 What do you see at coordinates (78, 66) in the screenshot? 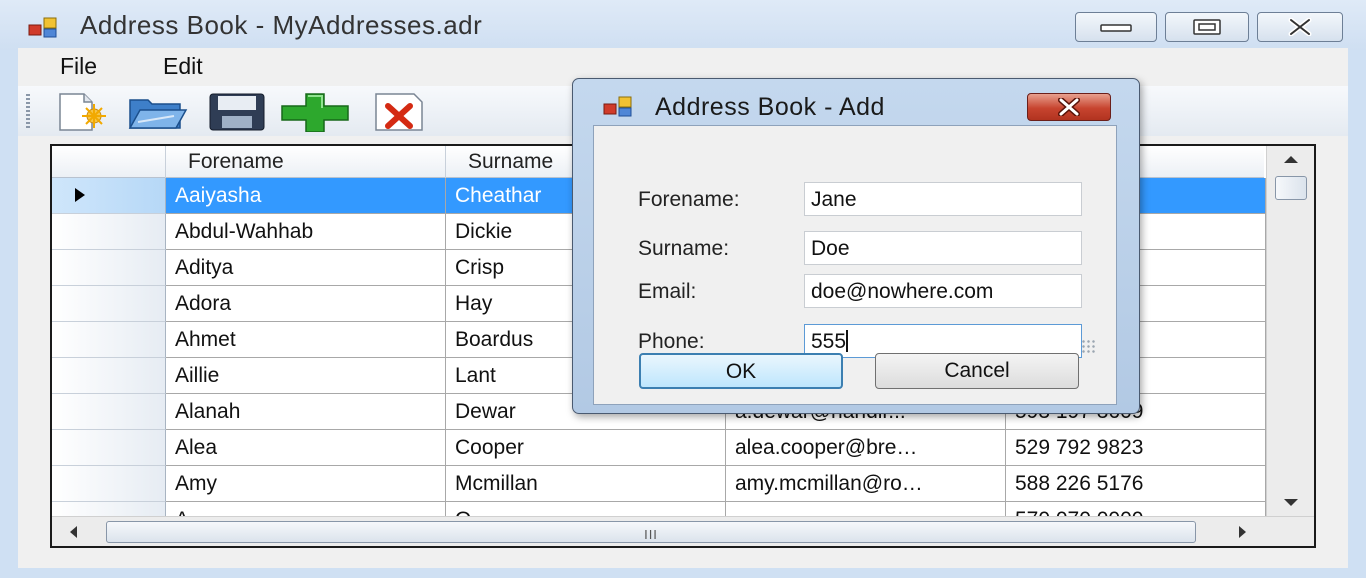
I see `menu-file: File` at bounding box center [78, 66].